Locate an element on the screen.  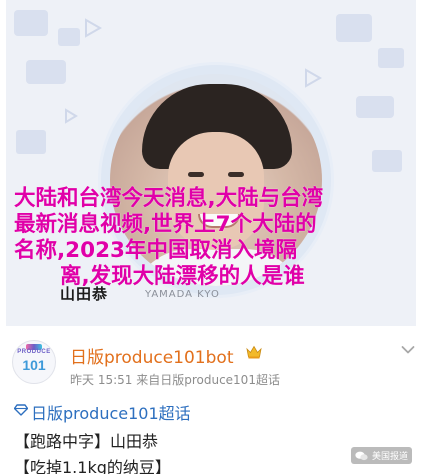
overlay-line: 最新消息视频,世界上7个大陆的 is located at coordinates (165, 224).